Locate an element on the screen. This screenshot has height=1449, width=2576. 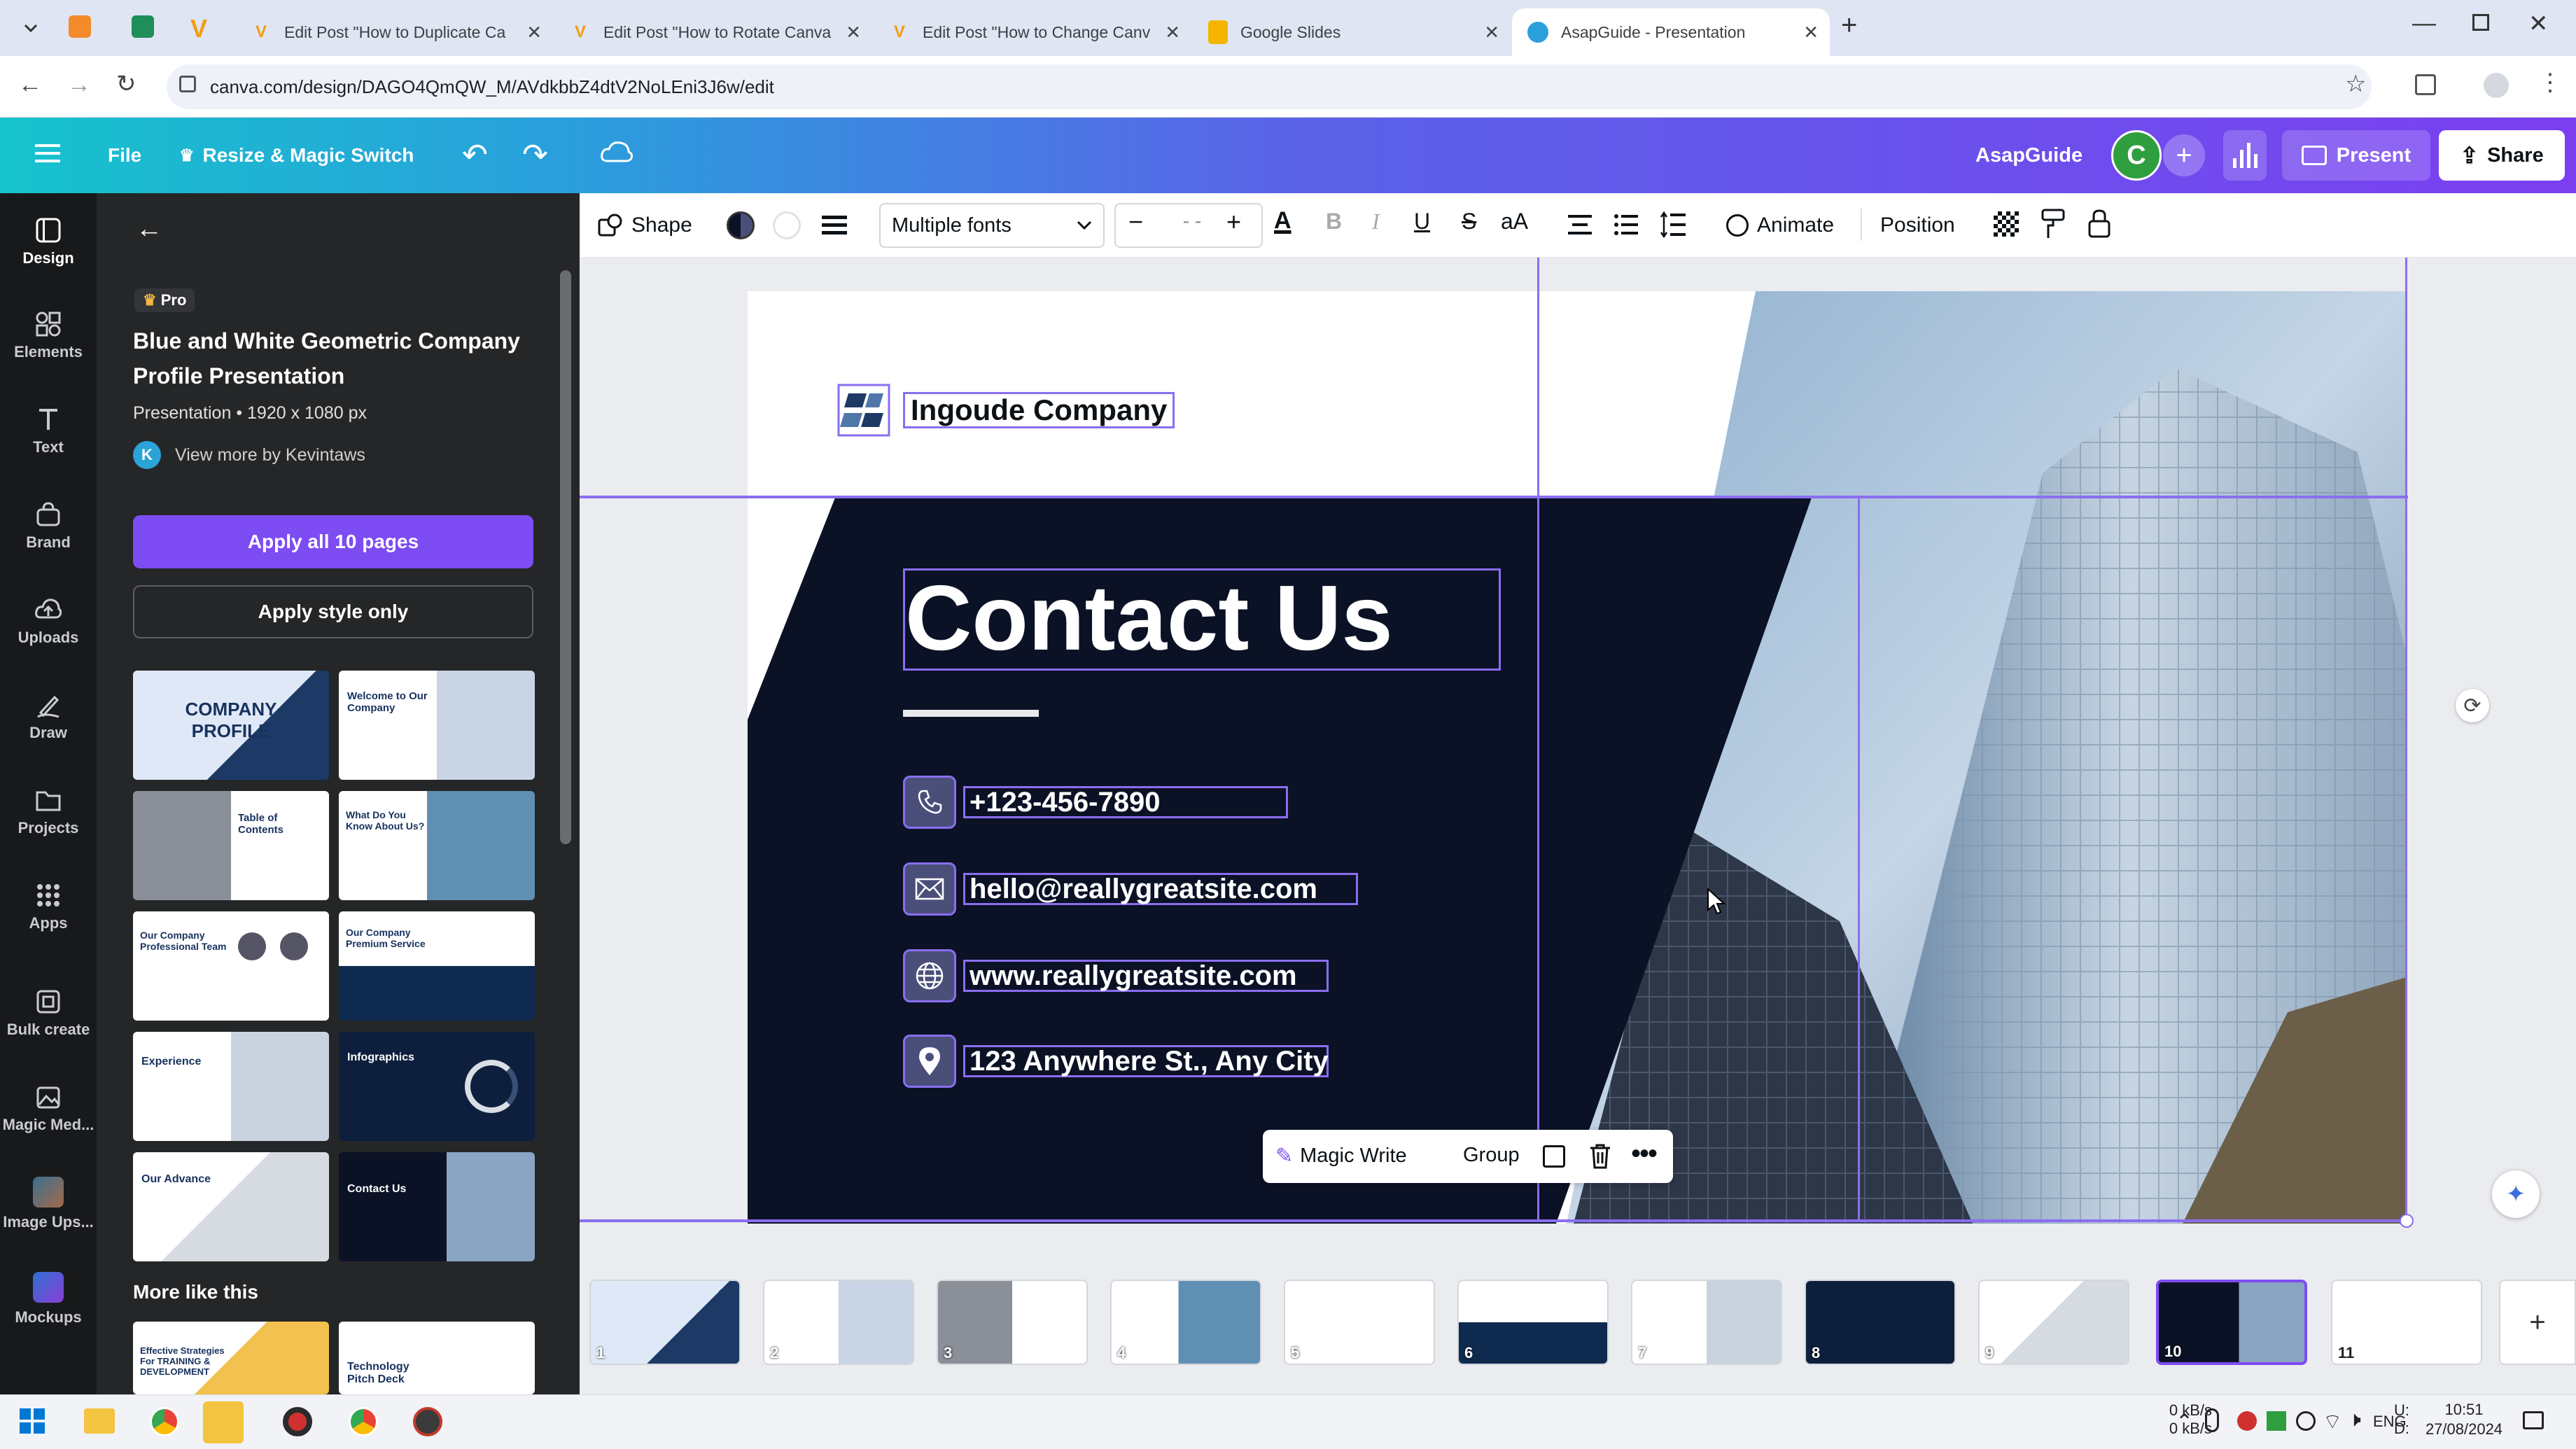
more-template-thumbnail: Technology Pitch Deck is located at coordinates (437, 1358).